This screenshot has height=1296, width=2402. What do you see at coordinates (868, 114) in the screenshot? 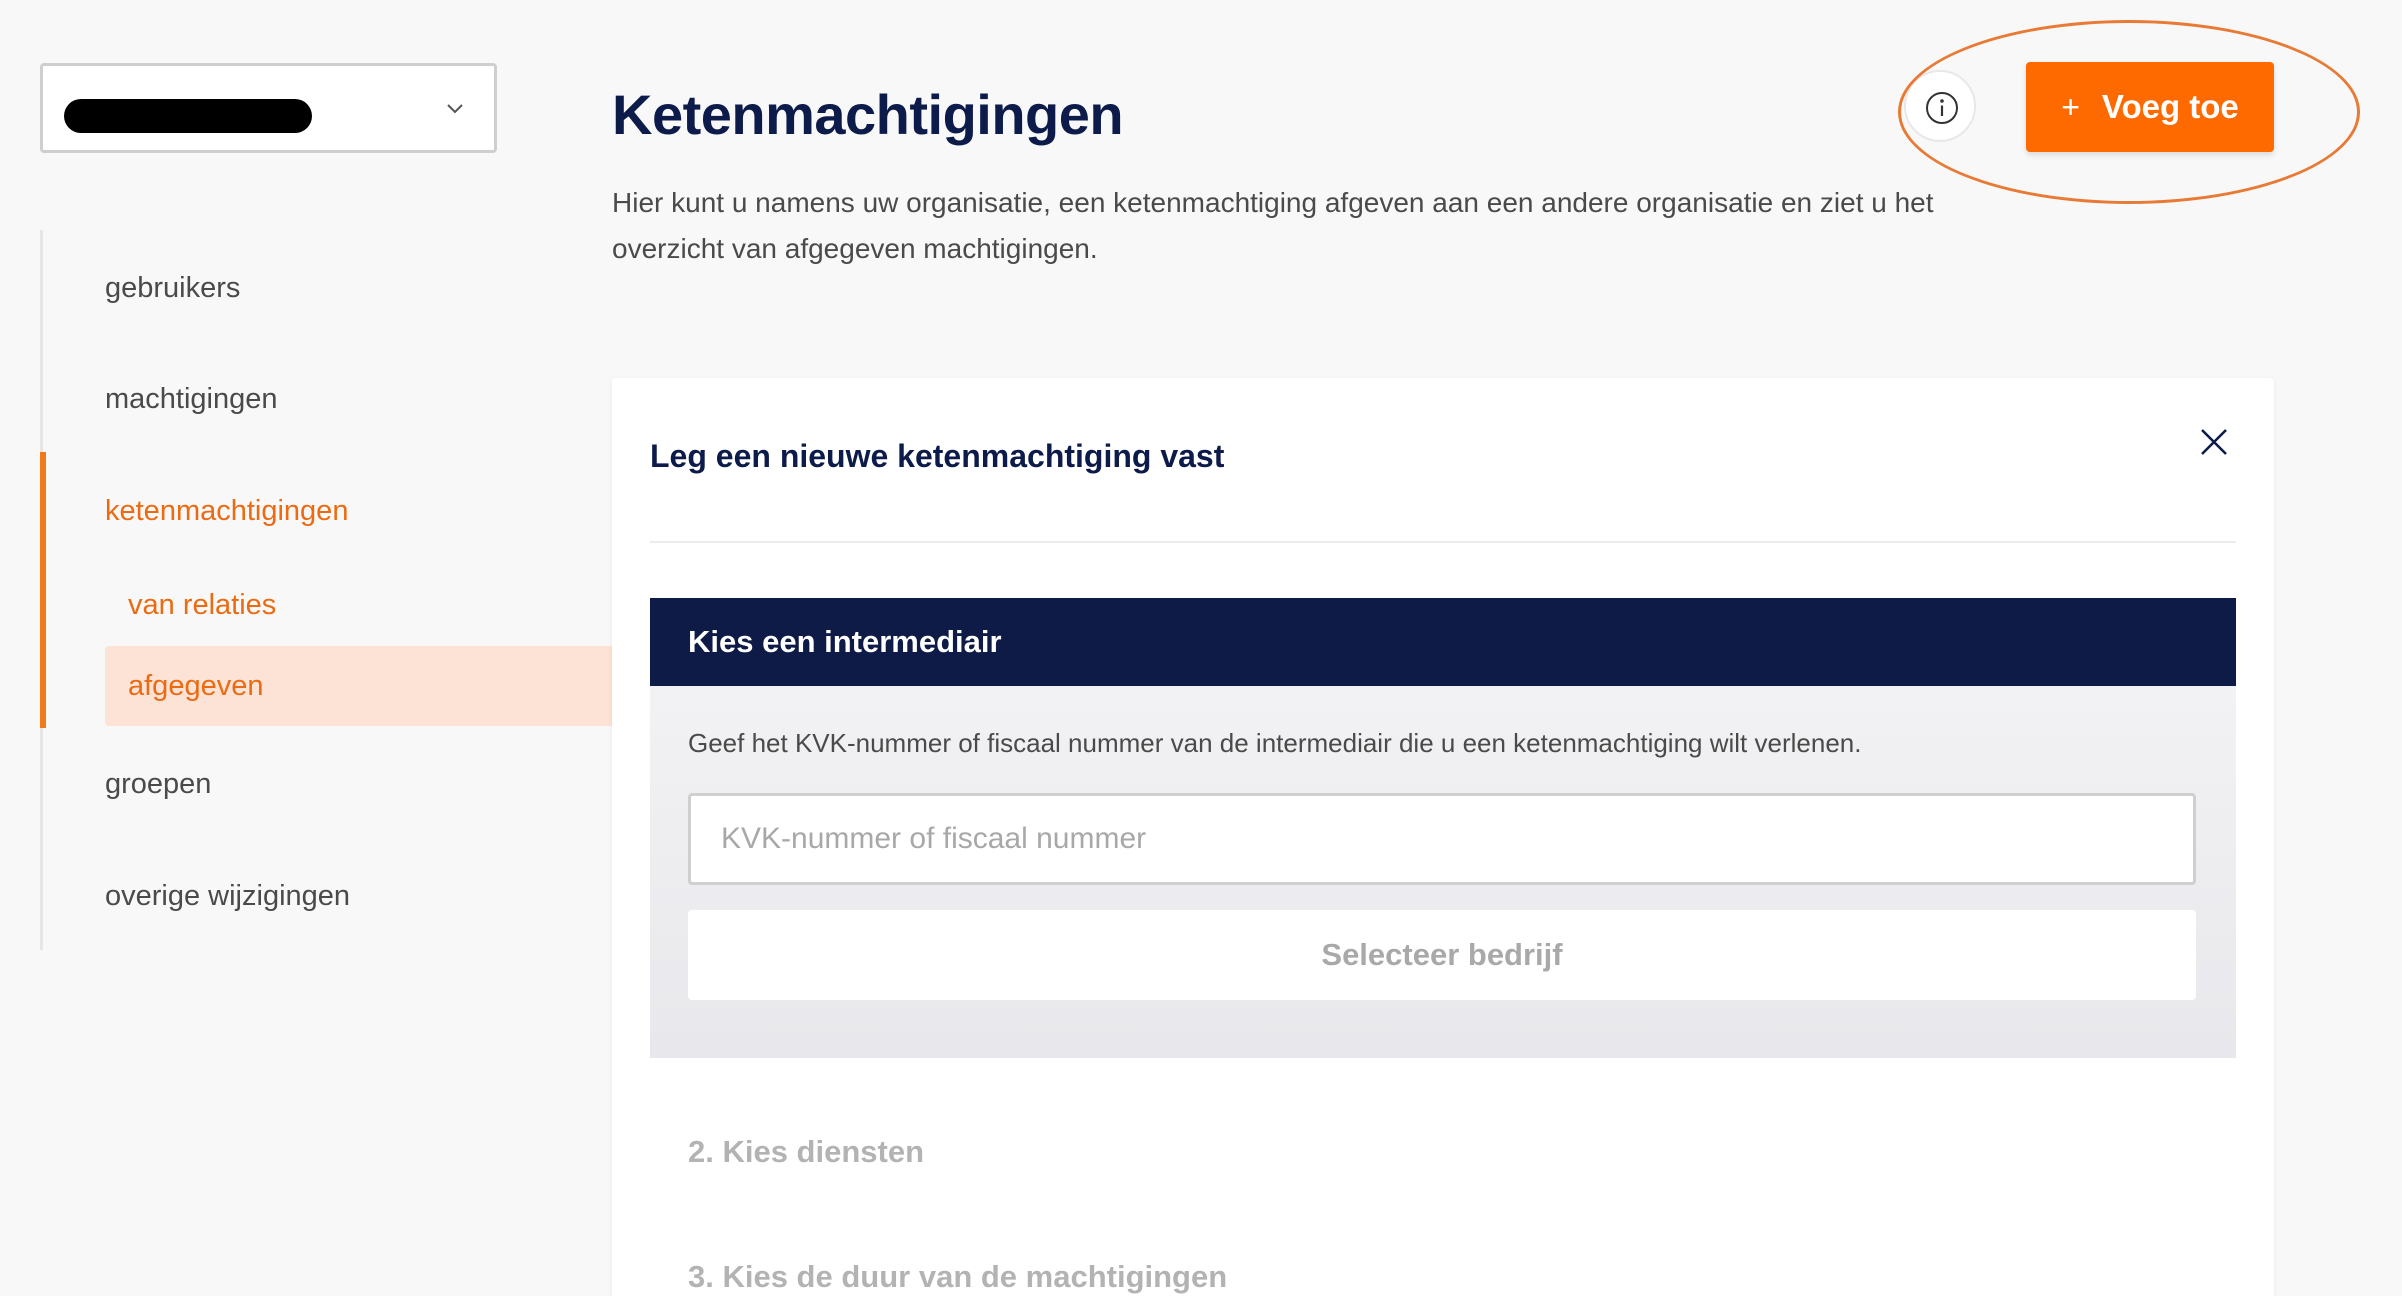
I see `page-title: Ketenmachtigingen` at bounding box center [868, 114].